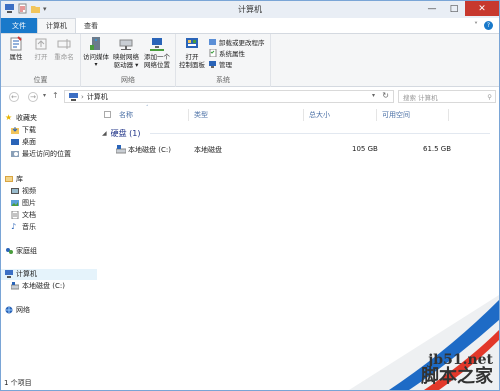  Describe the element at coordinates (29, 130) in the screenshot. I see `nav-downloads-label: 下载` at that location.